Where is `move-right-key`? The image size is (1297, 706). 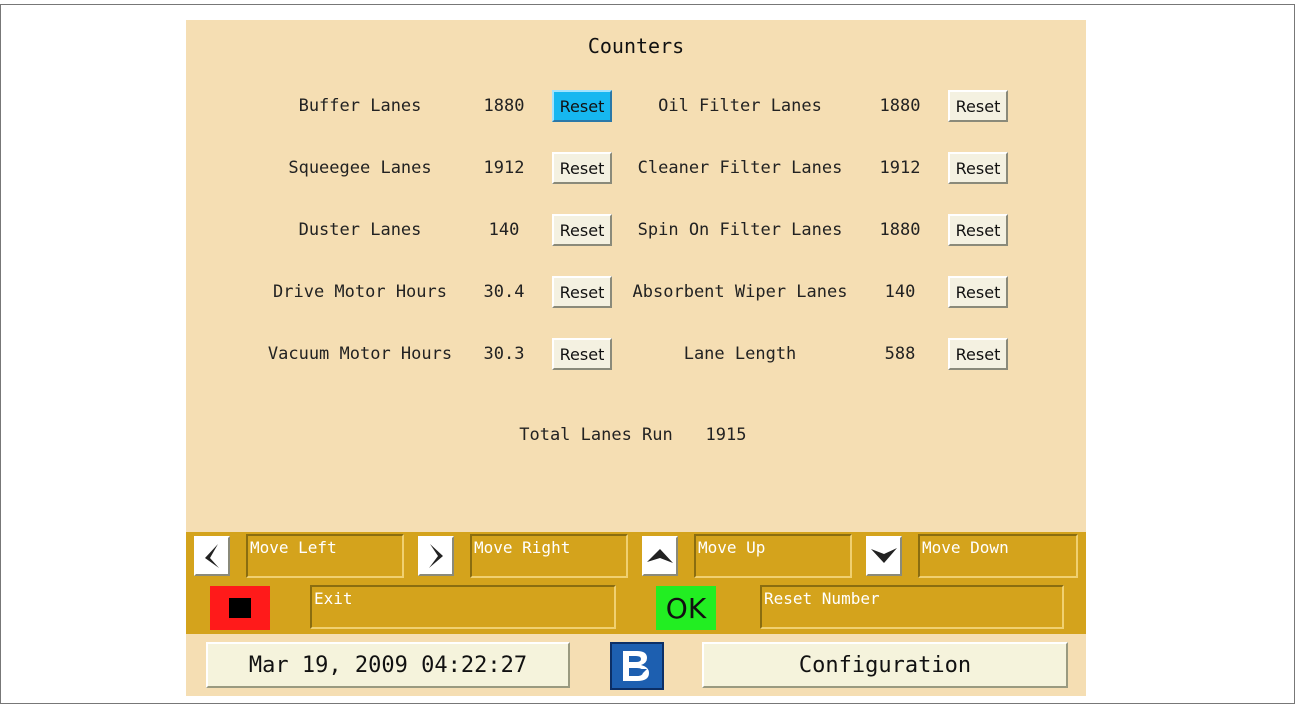
move-right-key is located at coordinates (436, 556).